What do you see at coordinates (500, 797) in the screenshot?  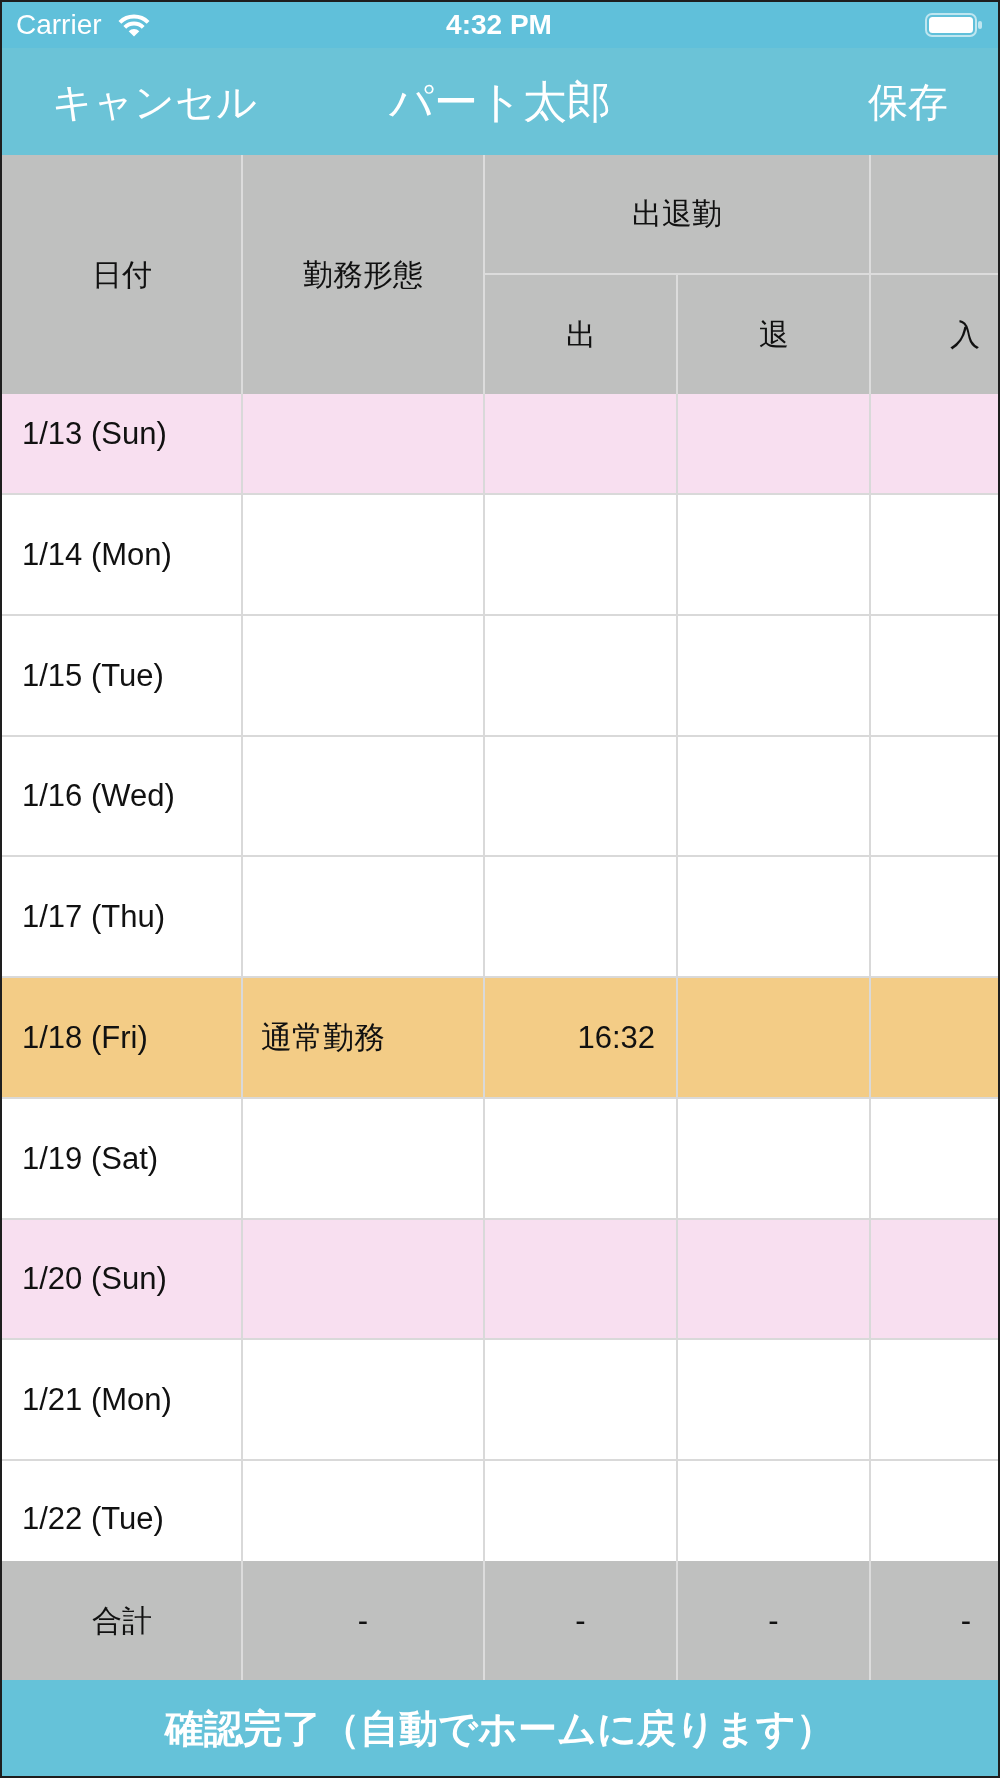 I see `table-row: 1/16 (Wed)` at bounding box center [500, 797].